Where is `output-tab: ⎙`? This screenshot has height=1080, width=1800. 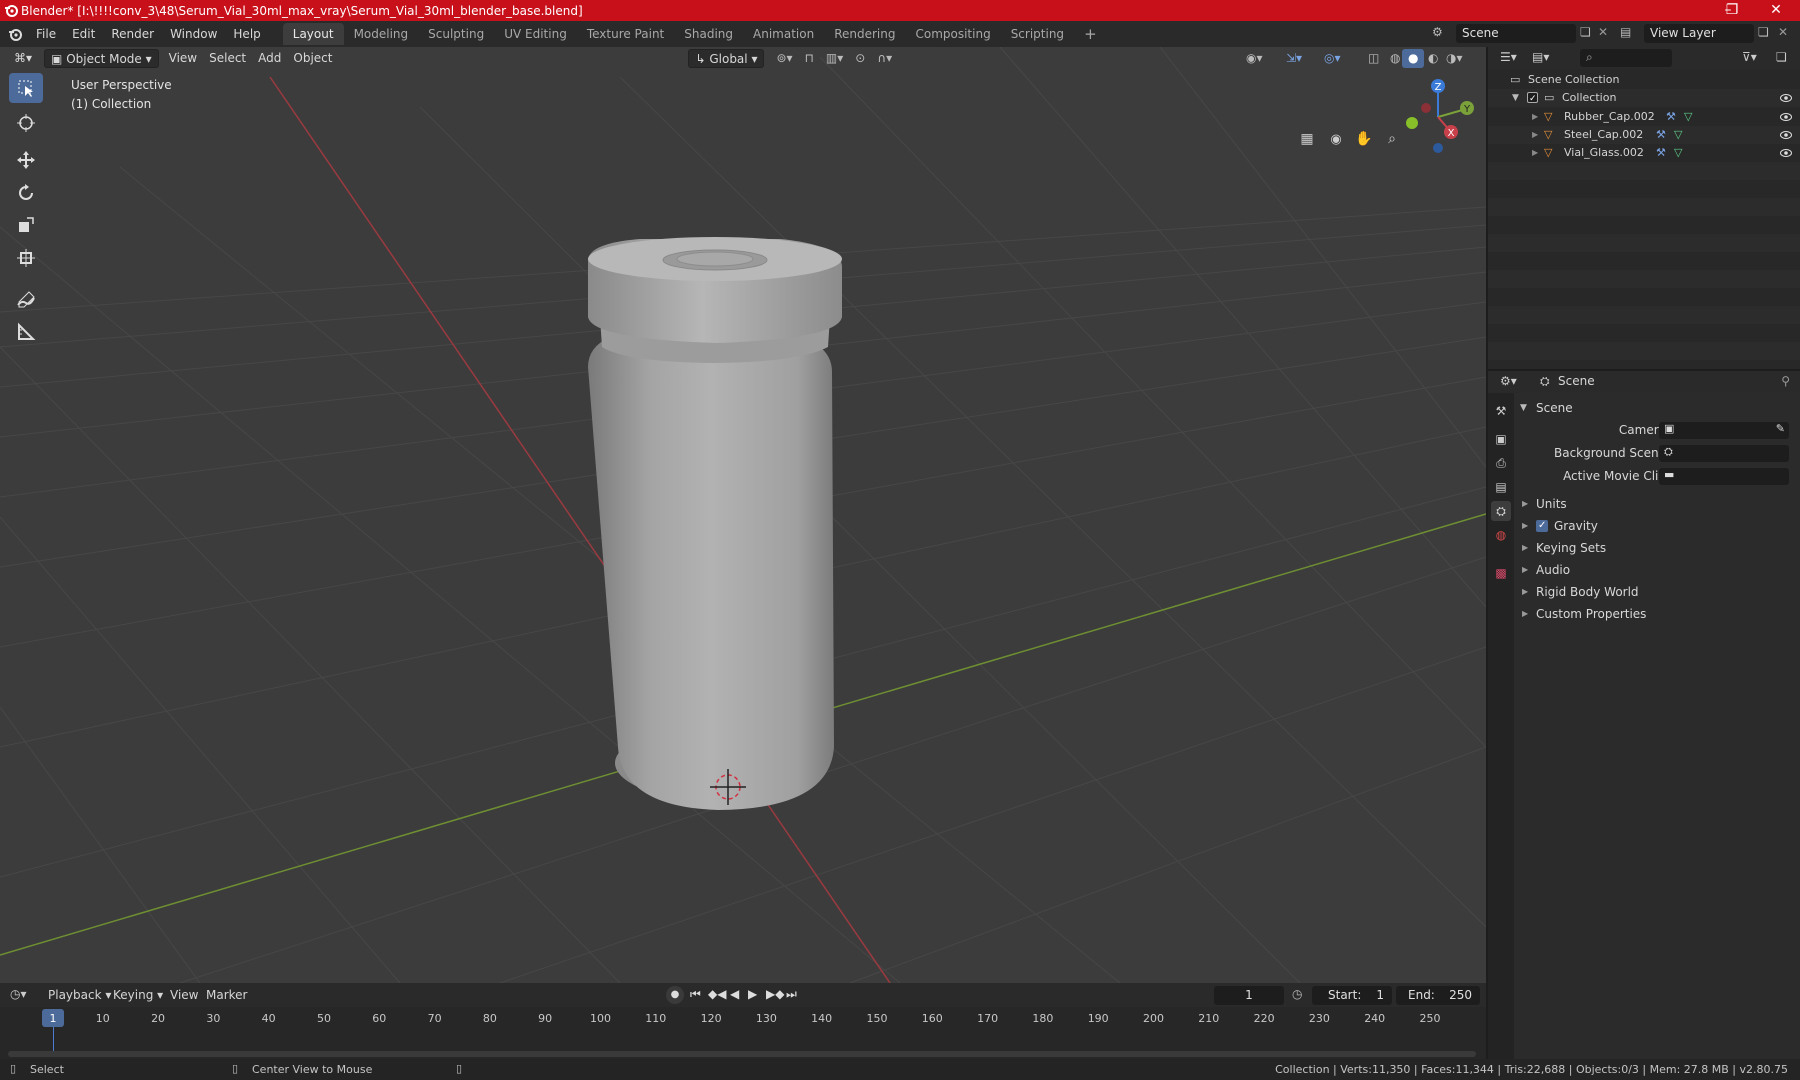
output-tab: ⎙ is located at coordinates (1501, 463).